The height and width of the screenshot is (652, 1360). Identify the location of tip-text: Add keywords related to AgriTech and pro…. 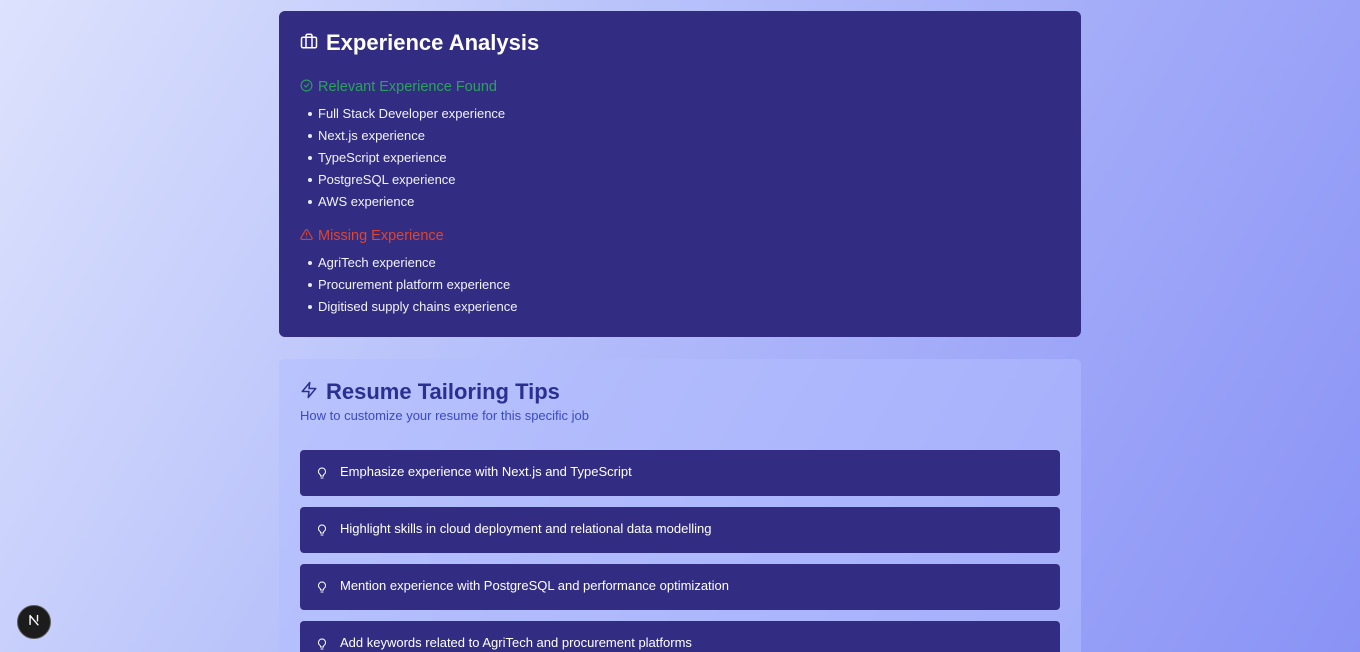
(516, 642).